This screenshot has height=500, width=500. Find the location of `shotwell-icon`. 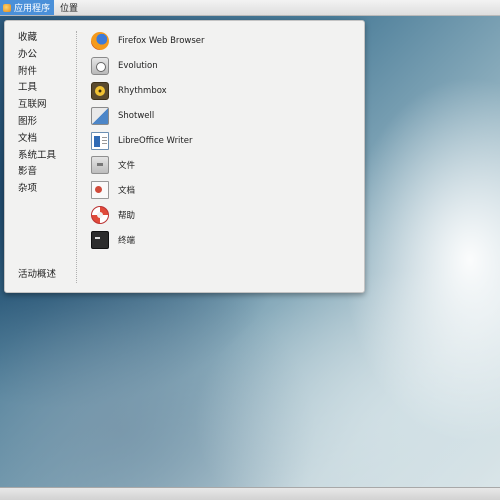

shotwell-icon is located at coordinates (100, 115).